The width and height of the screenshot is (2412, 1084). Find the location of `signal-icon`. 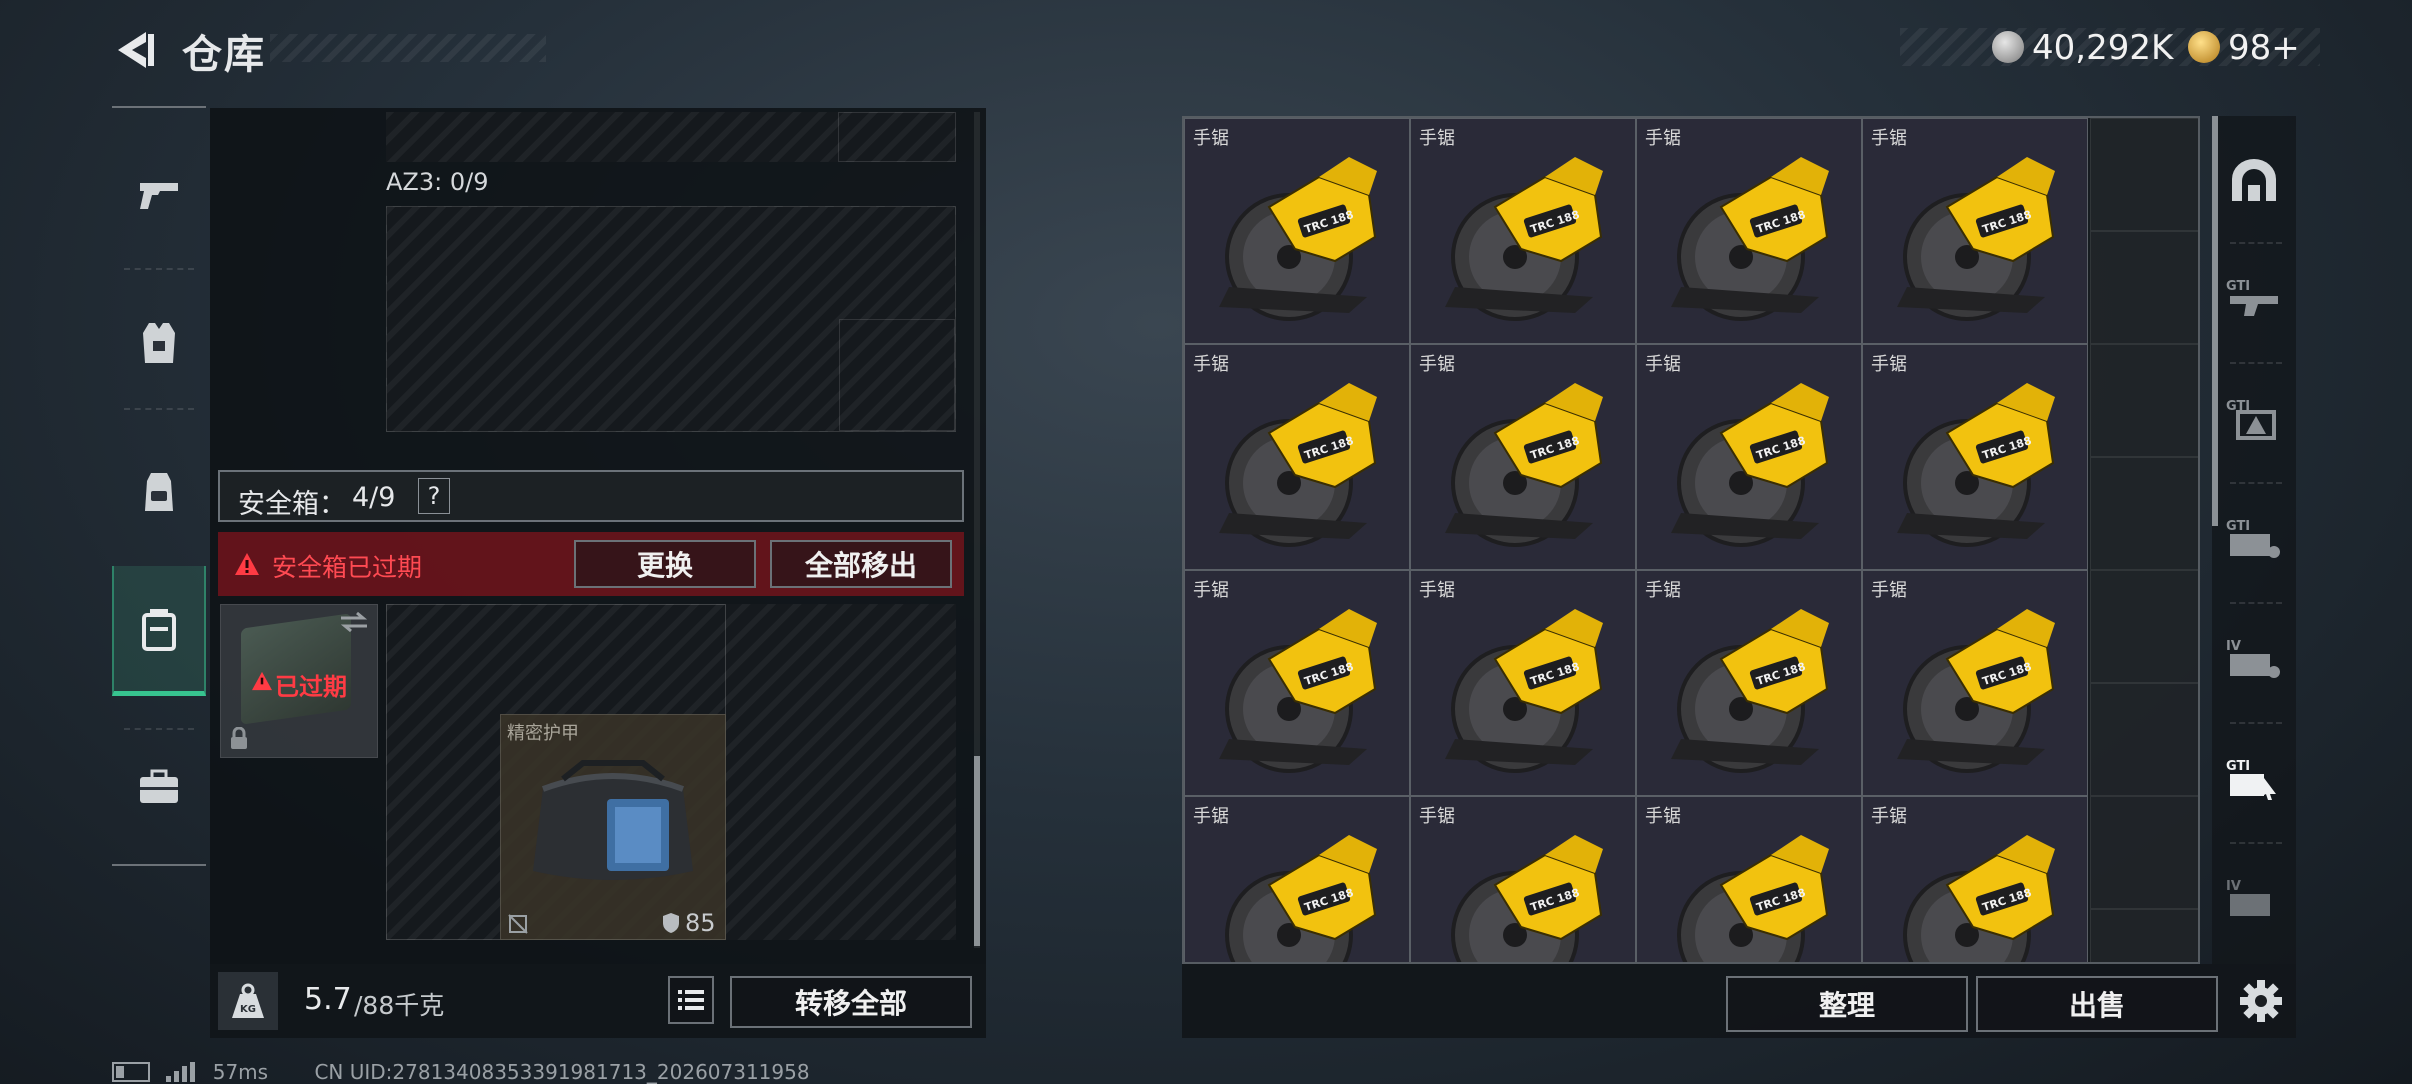

signal-icon is located at coordinates (183, 1071).